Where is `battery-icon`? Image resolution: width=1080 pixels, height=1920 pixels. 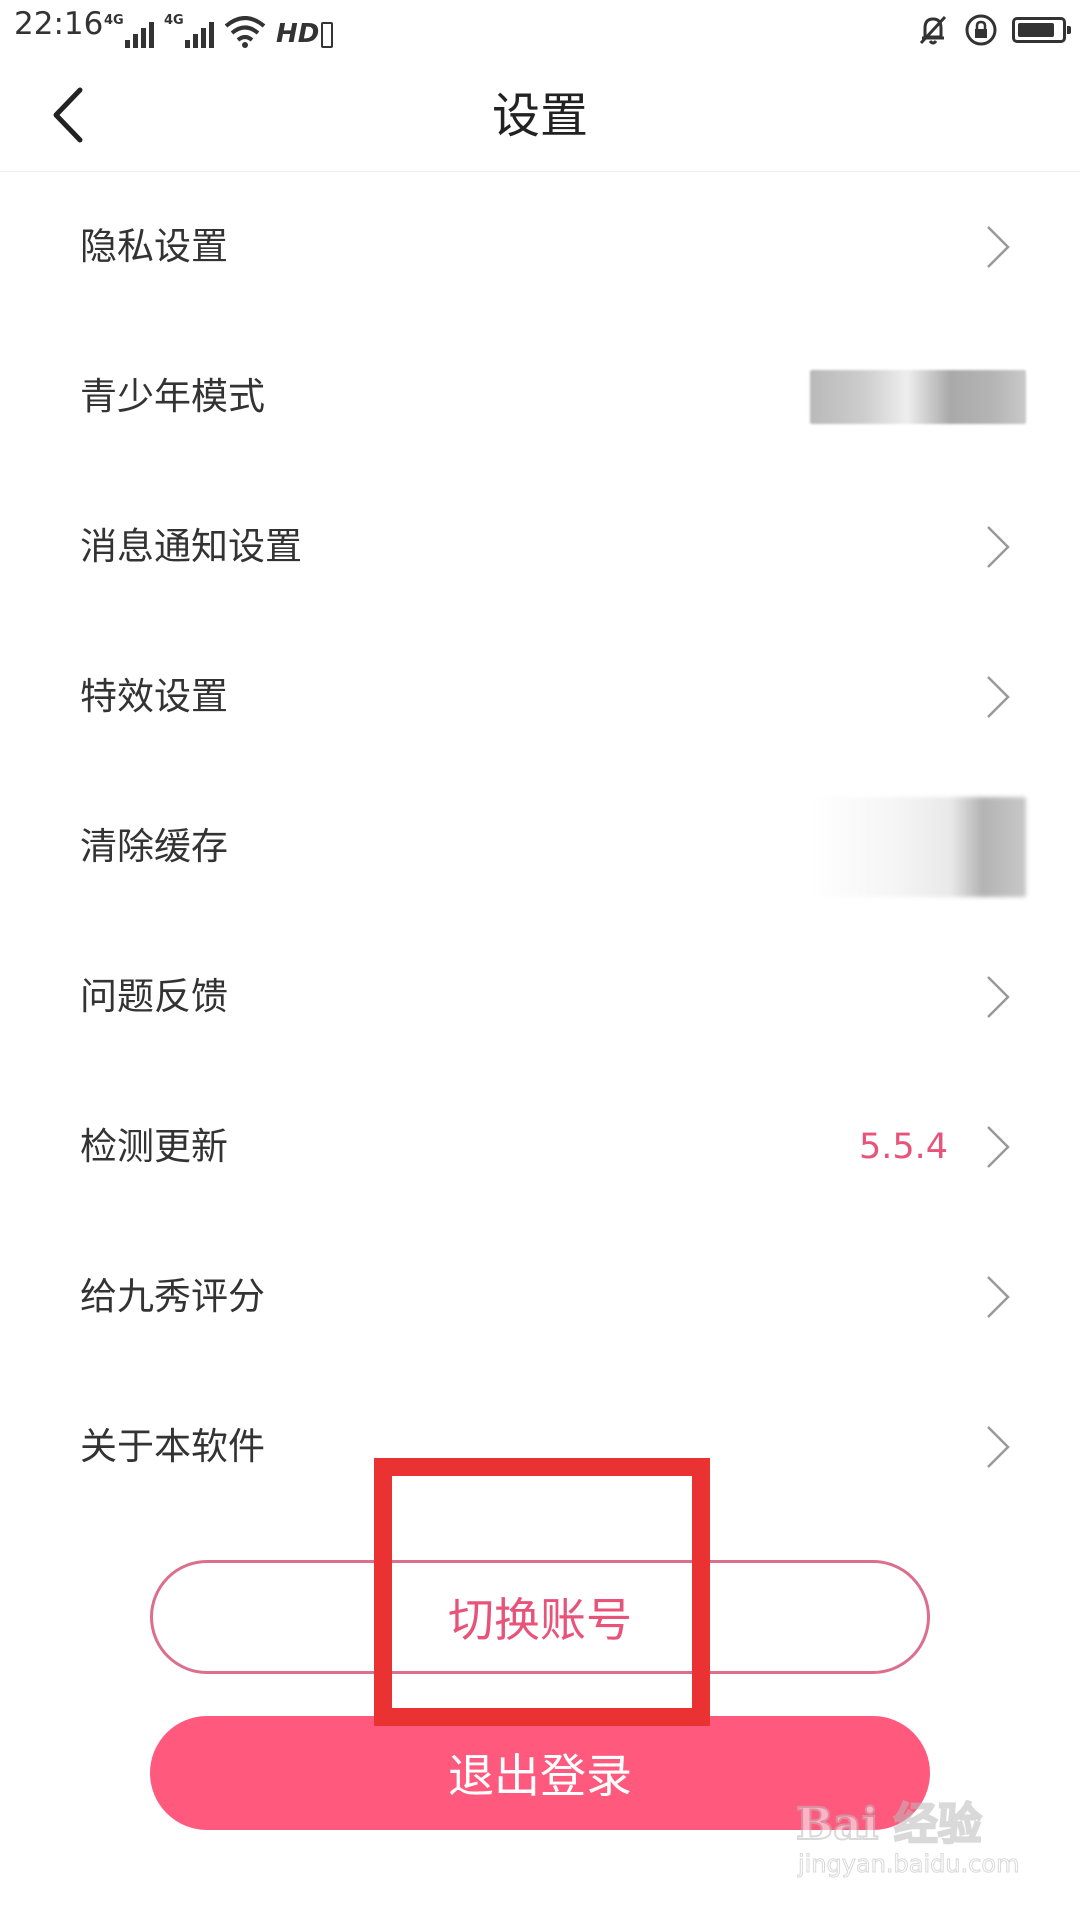 battery-icon is located at coordinates (1041, 30).